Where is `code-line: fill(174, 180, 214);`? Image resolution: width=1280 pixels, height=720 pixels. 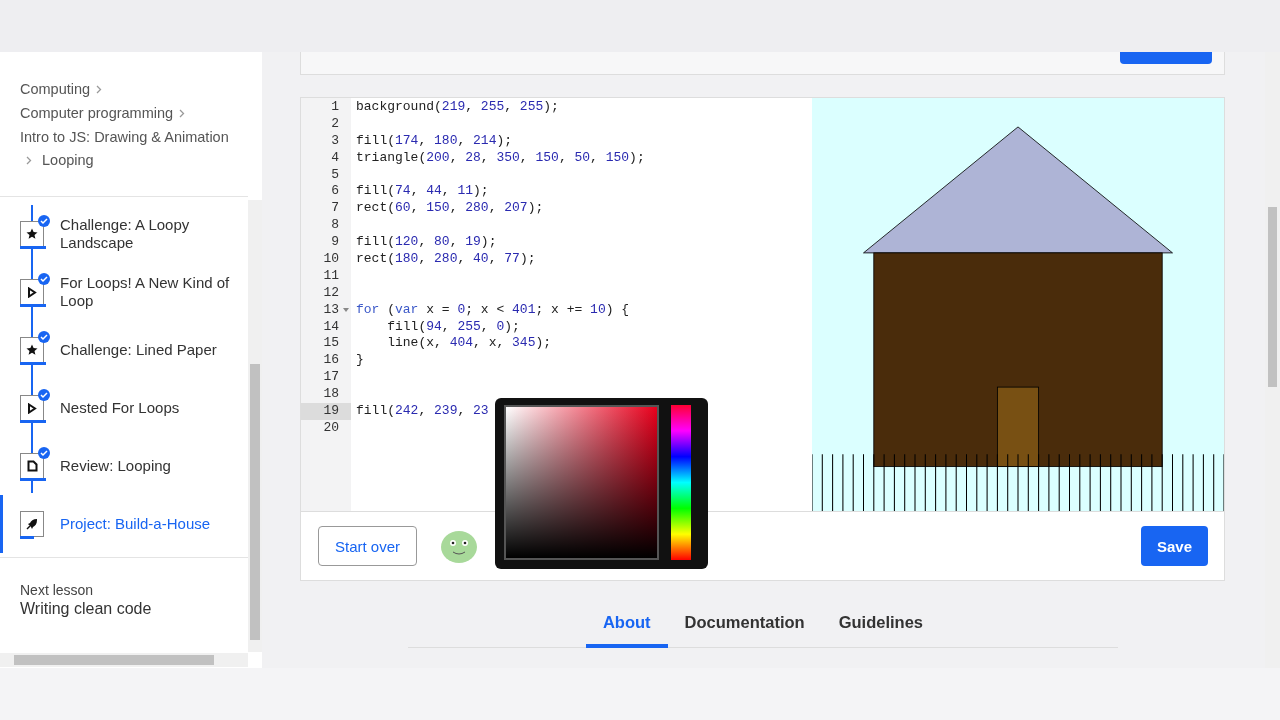
code-line: fill(174, 180, 214); is located at coordinates (435, 141).